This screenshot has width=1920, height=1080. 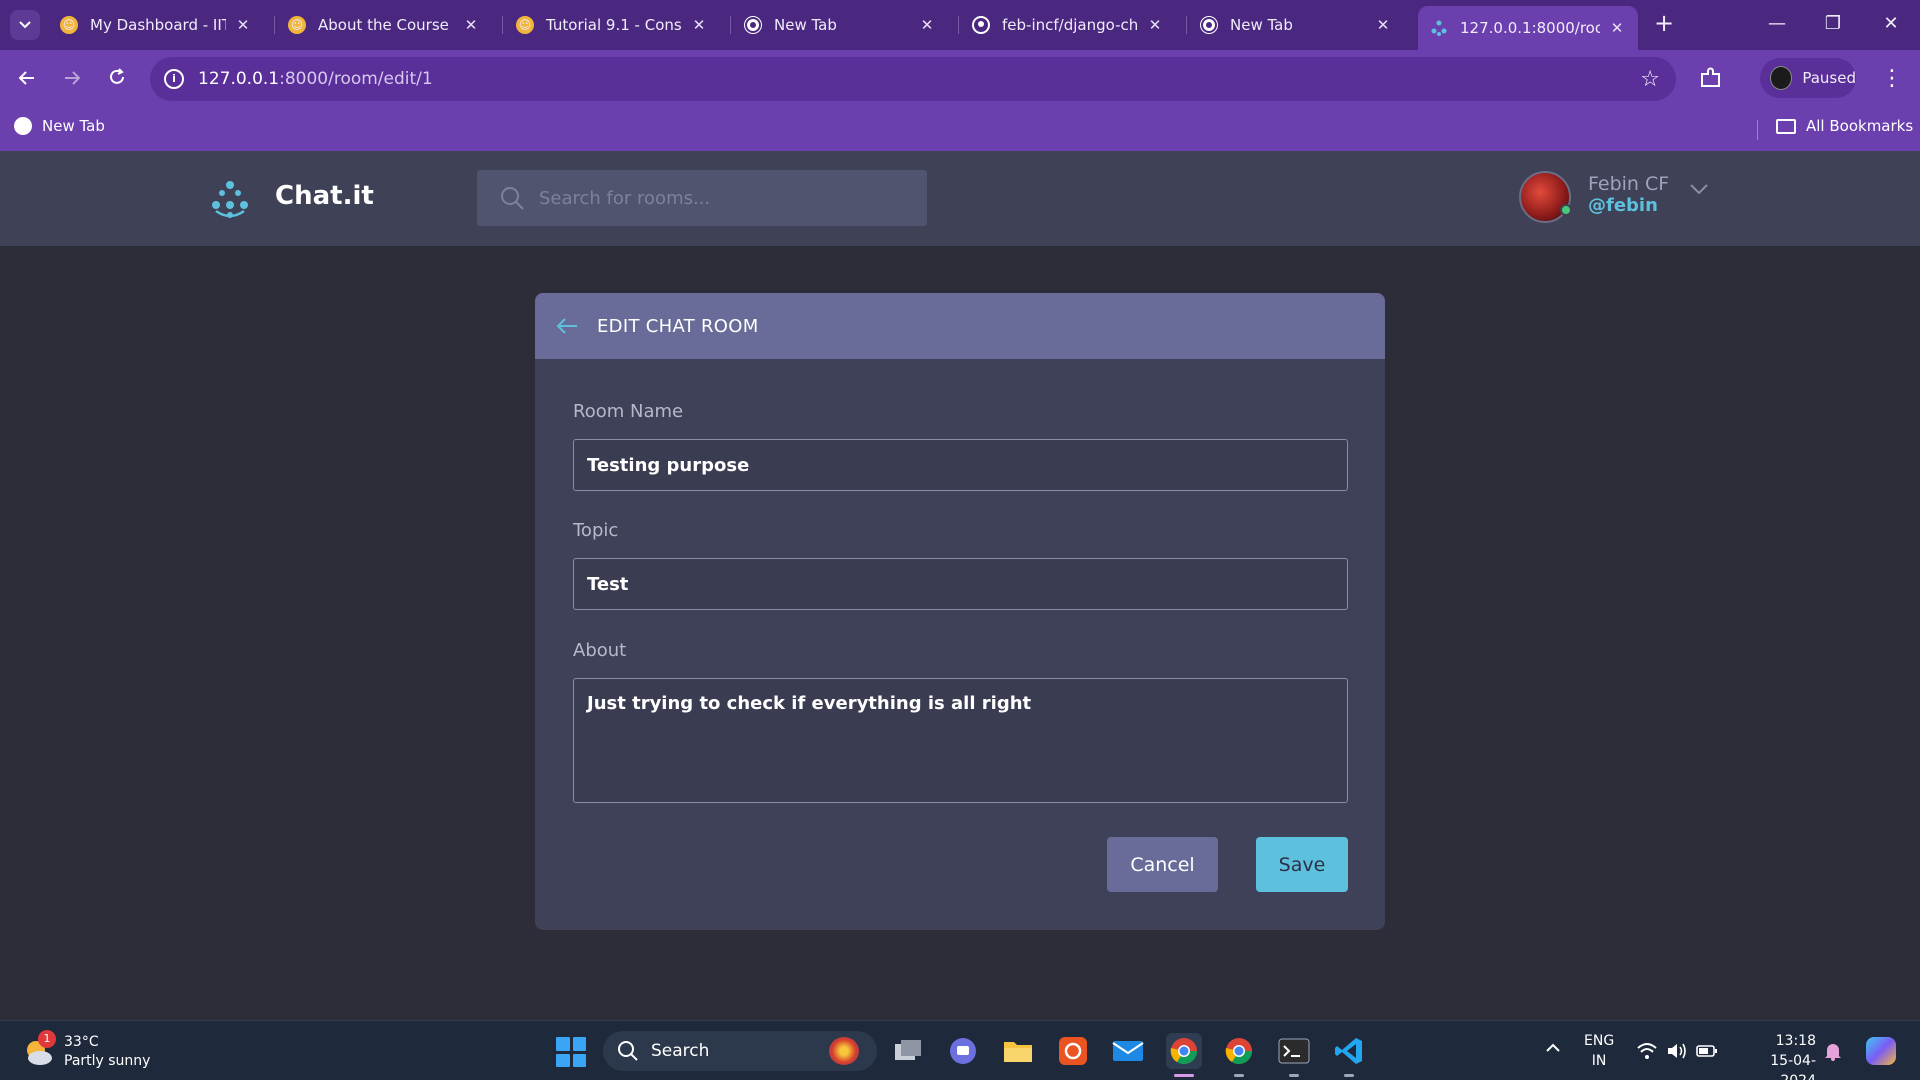 What do you see at coordinates (1623, 205) in the screenshot?
I see `user-handle: @febin` at bounding box center [1623, 205].